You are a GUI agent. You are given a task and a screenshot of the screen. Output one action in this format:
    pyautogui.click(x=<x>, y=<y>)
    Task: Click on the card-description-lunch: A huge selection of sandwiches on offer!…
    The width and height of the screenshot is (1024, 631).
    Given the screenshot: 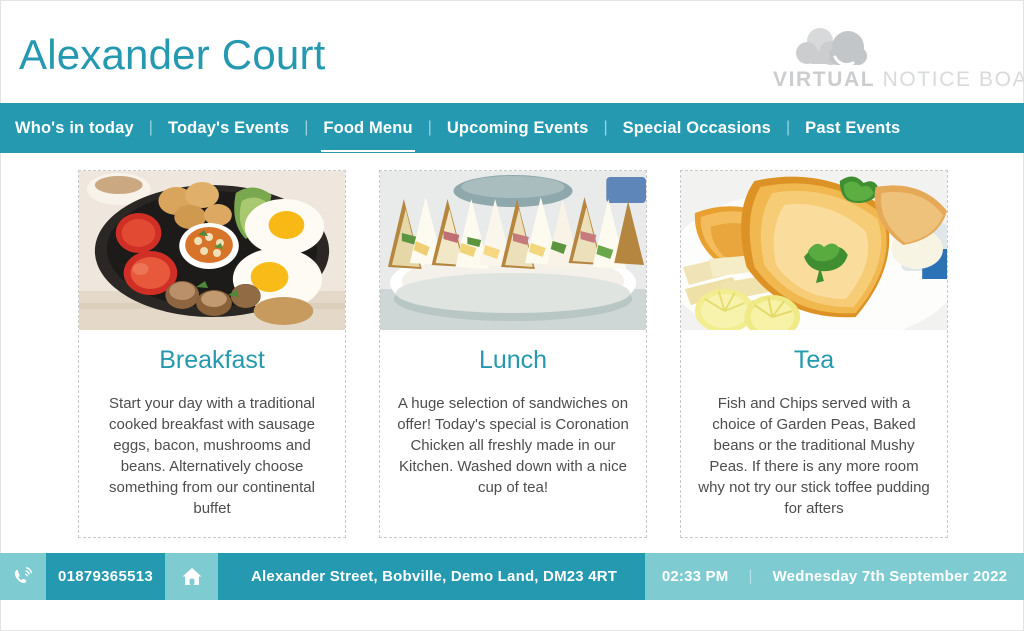 What is the action you would take?
    pyautogui.click(x=513, y=445)
    